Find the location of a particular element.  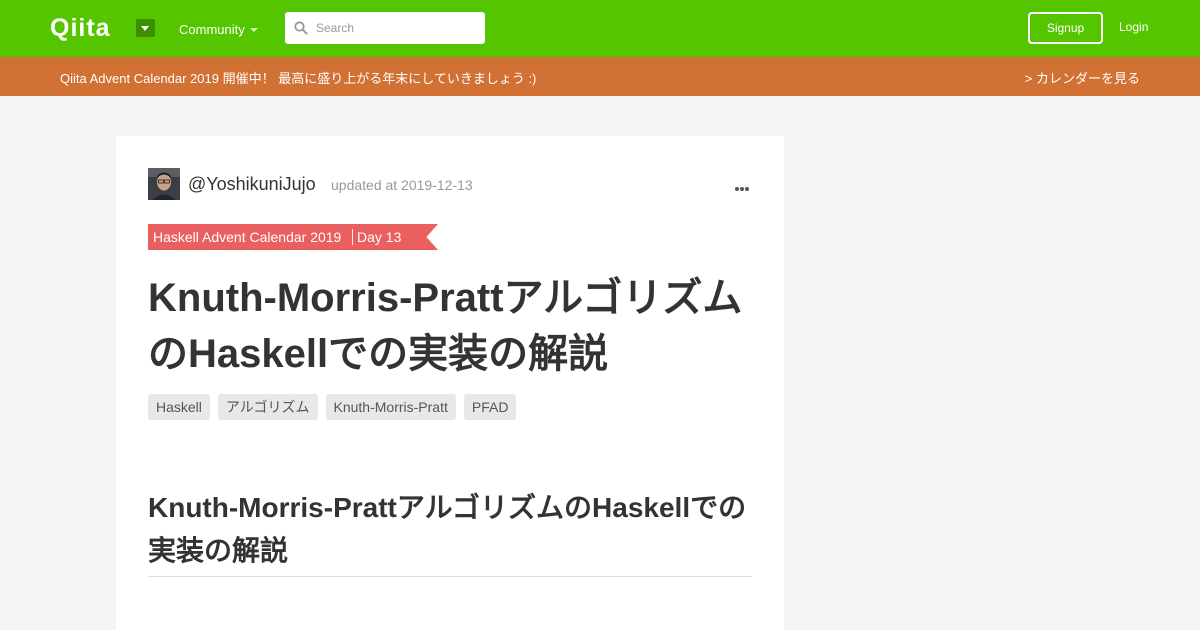

ribbon-divider is located at coordinates (352, 237).